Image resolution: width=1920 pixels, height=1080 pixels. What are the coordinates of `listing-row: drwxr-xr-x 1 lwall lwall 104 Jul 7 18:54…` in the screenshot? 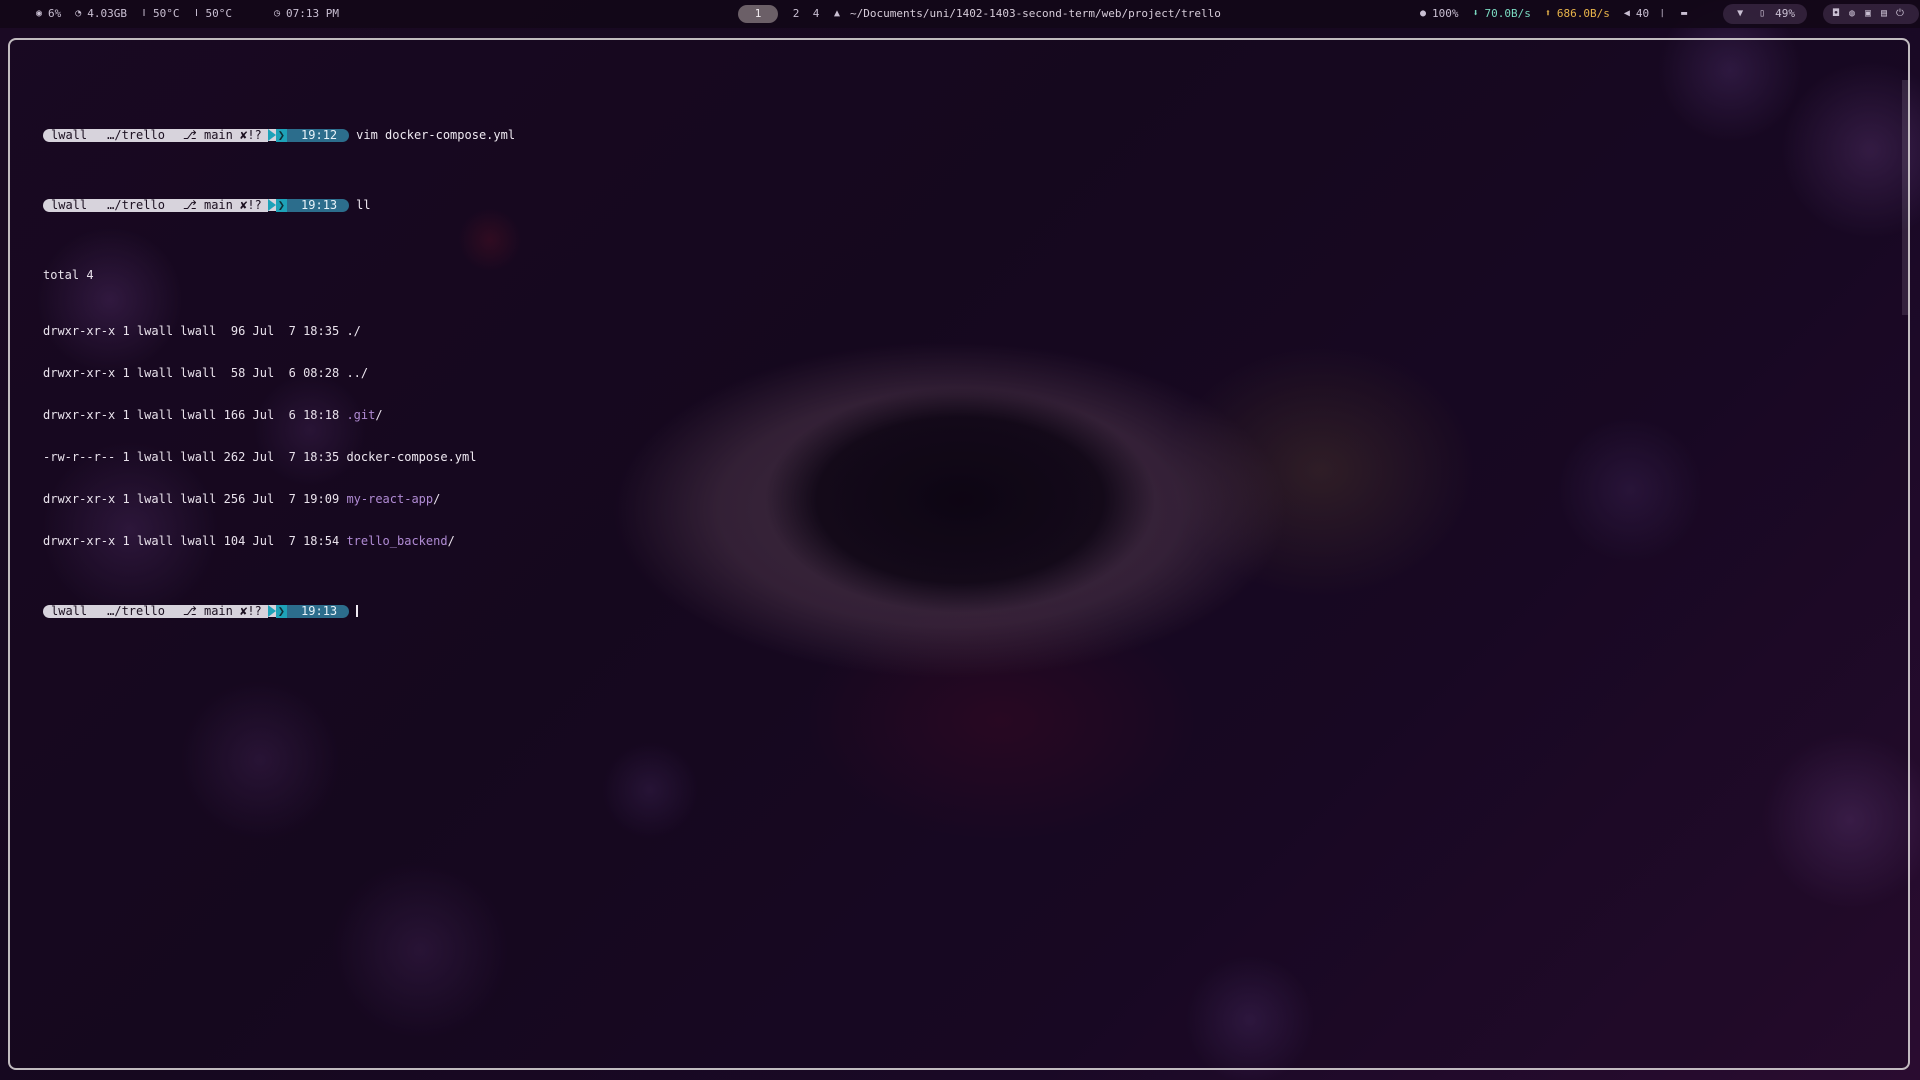 It's located at (279, 541).